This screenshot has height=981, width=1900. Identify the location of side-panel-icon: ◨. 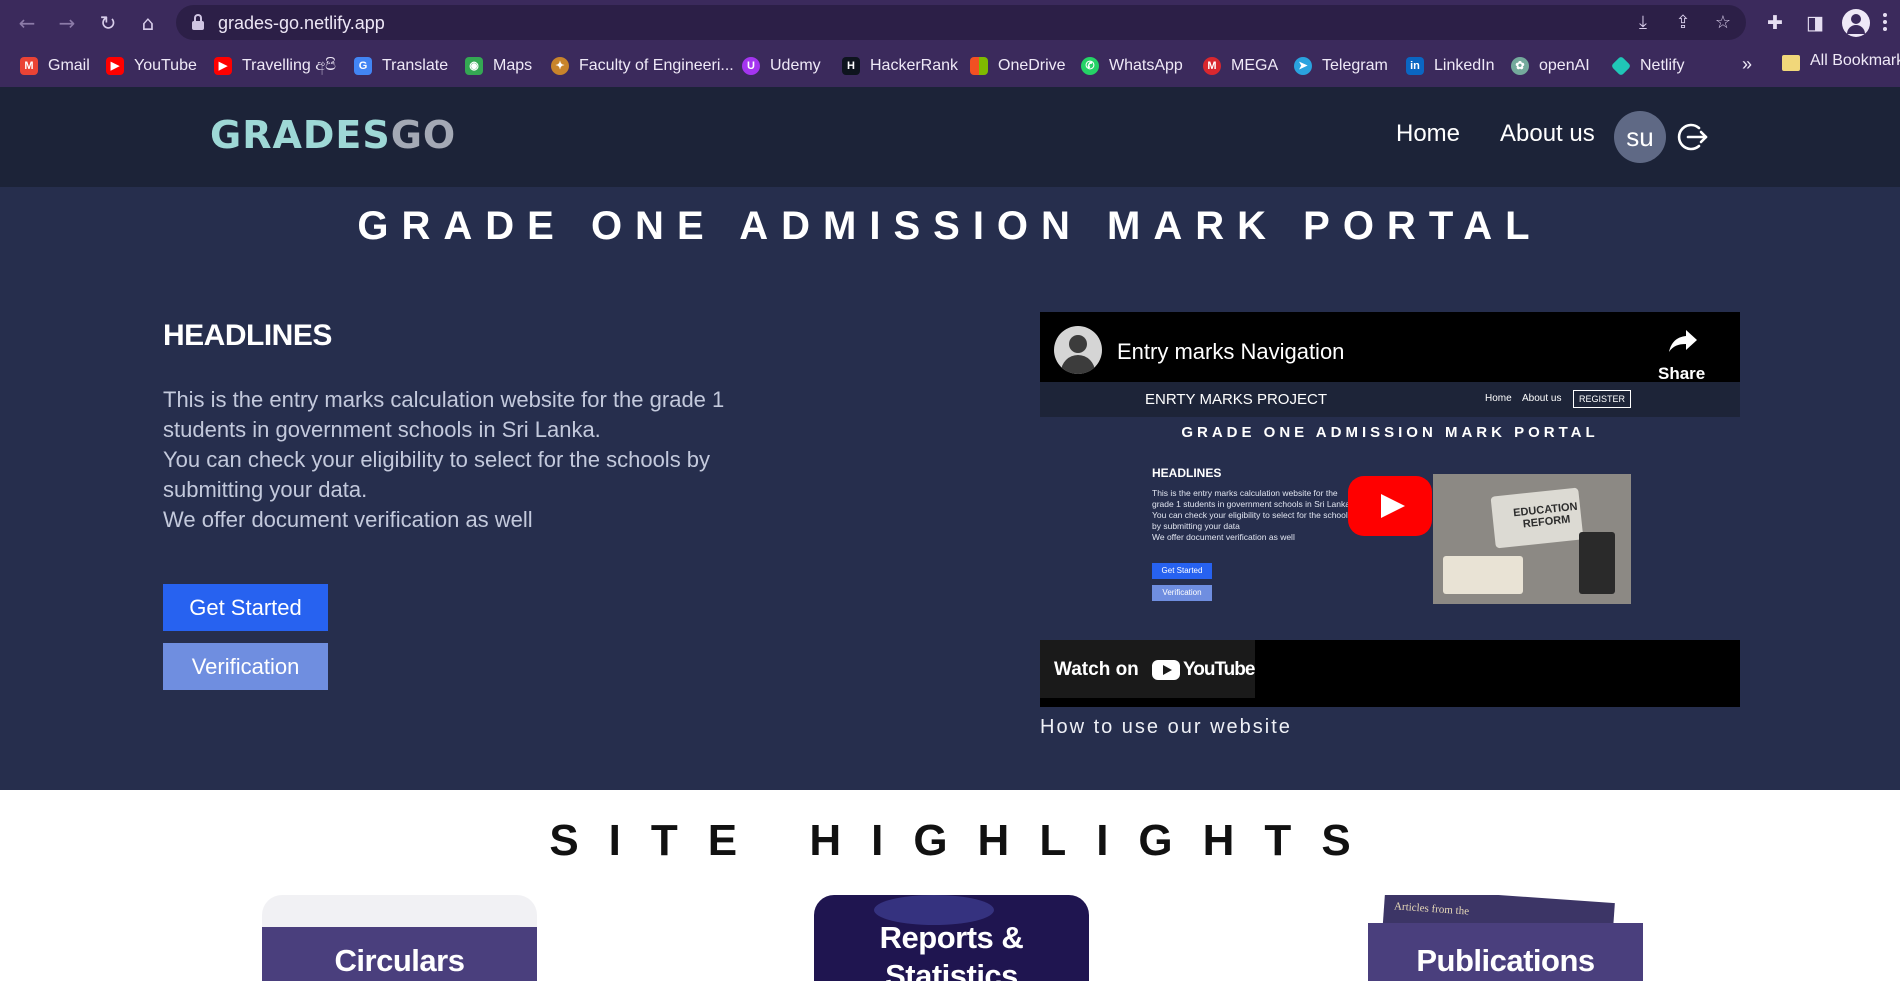
(1815, 23).